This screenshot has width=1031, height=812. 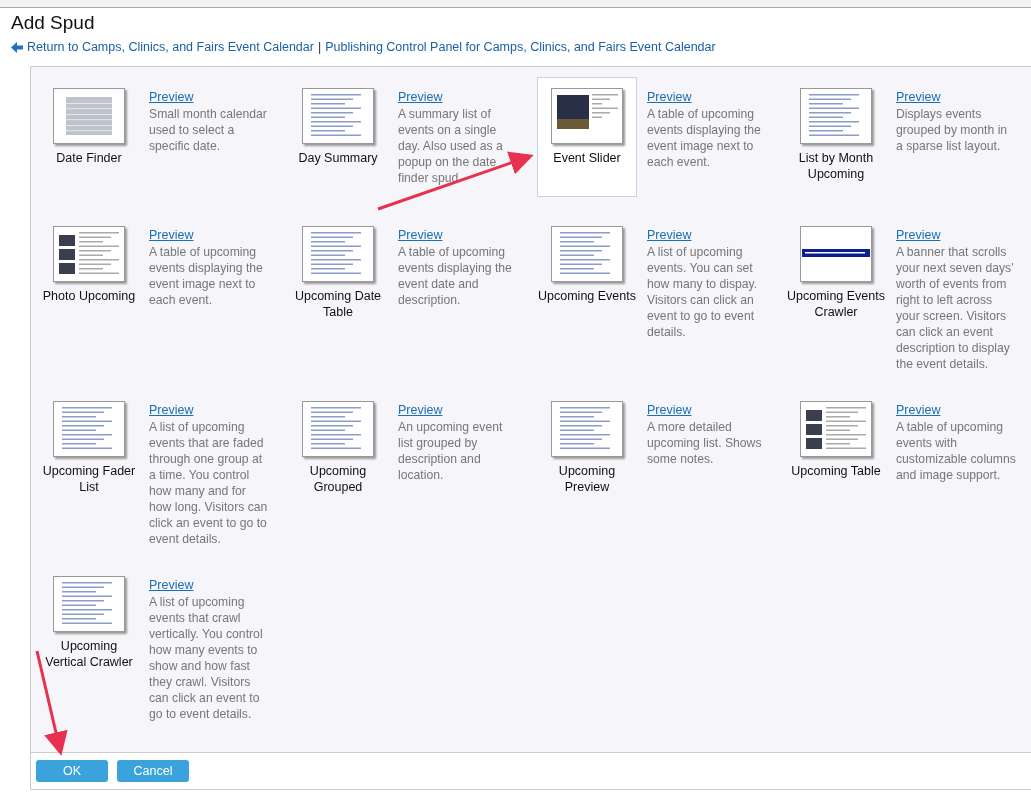 I want to click on spud-description: A more detailed upcoming list. Shows some notes., so click(x=705, y=443).